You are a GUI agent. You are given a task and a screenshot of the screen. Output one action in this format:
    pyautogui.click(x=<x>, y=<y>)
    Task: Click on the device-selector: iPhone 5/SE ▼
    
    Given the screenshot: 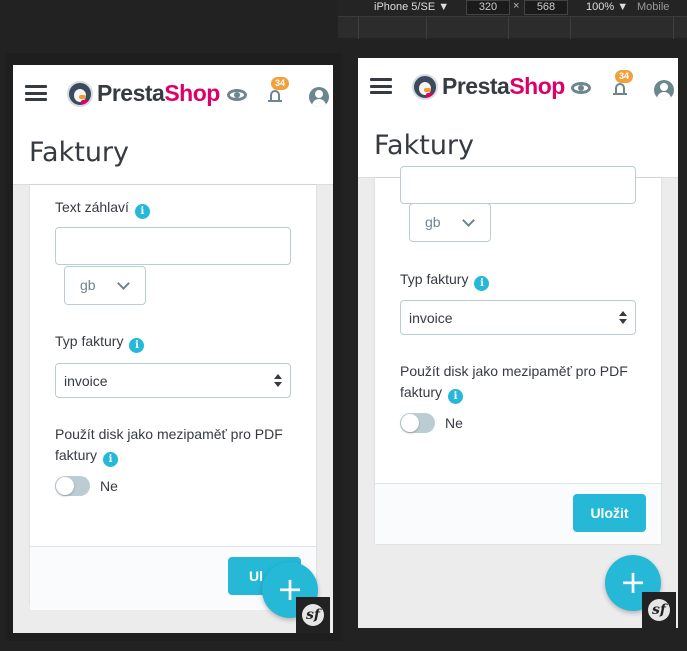 What is the action you would take?
    pyautogui.click(x=411, y=7)
    